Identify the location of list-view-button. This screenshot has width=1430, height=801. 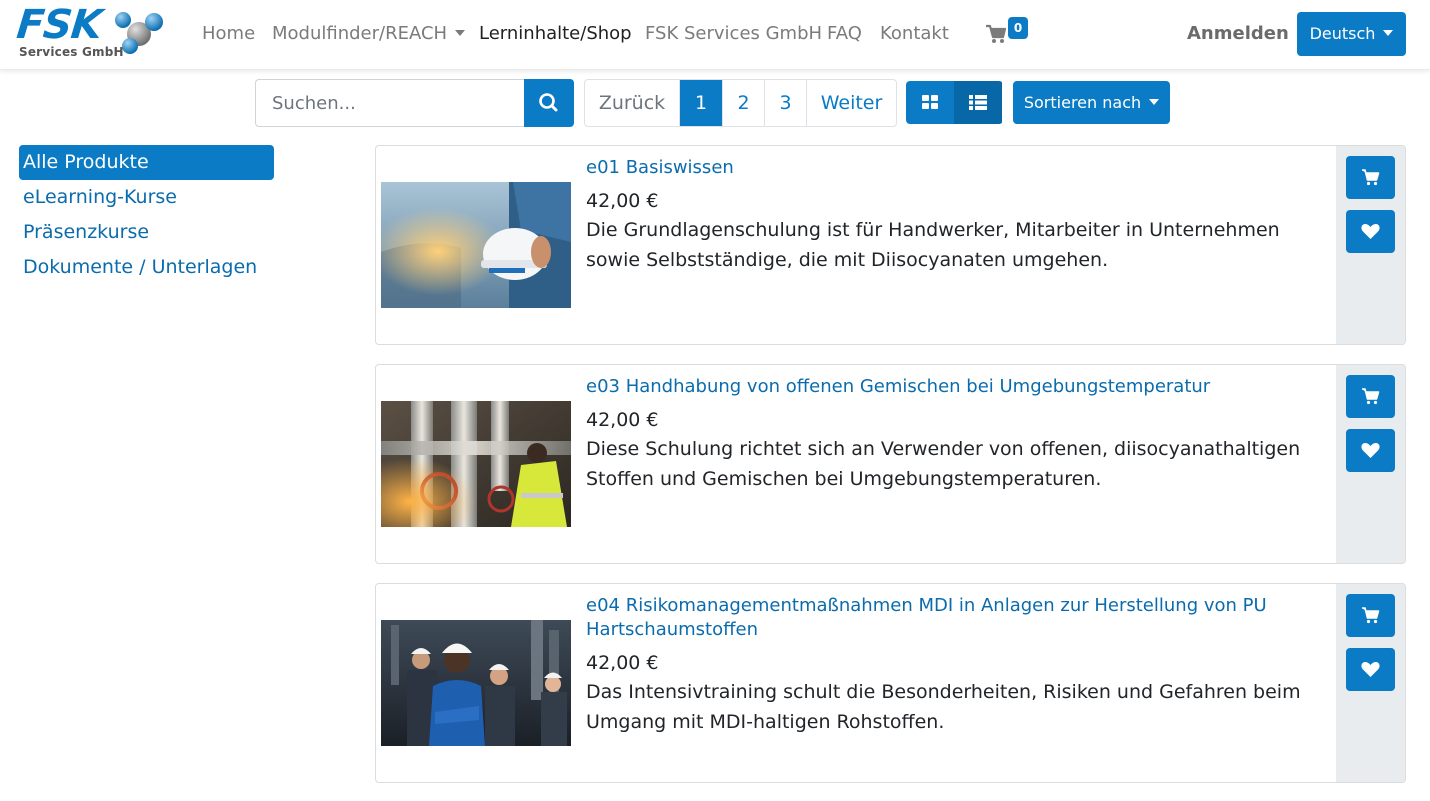
(978, 102).